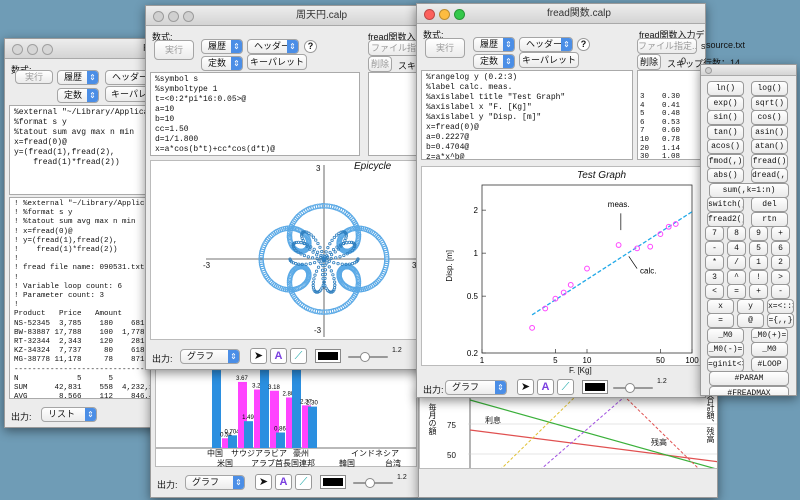 The image size is (800, 500). What do you see at coordinates (780, 262) in the screenshot?
I see `key-button: 2` at bounding box center [780, 262].